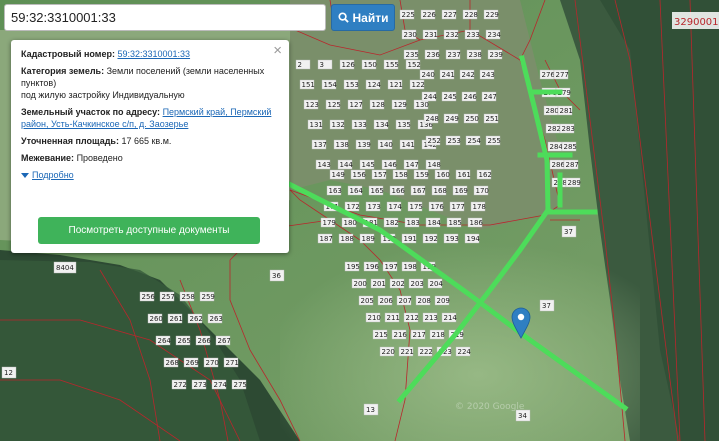 This screenshot has width=719, height=441. What do you see at coordinates (438, 335) in the screenshot?
I see `plot-label-text: 218` at bounding box center [438, 335].